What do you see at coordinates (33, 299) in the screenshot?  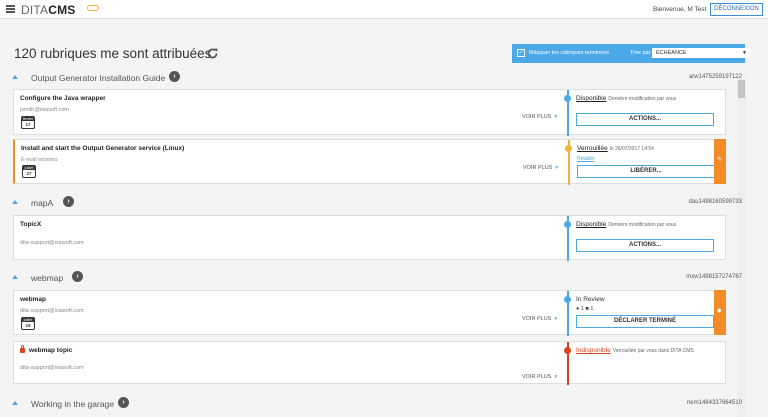 I see `topic-title: webmap` at bounding box center [33, 299].